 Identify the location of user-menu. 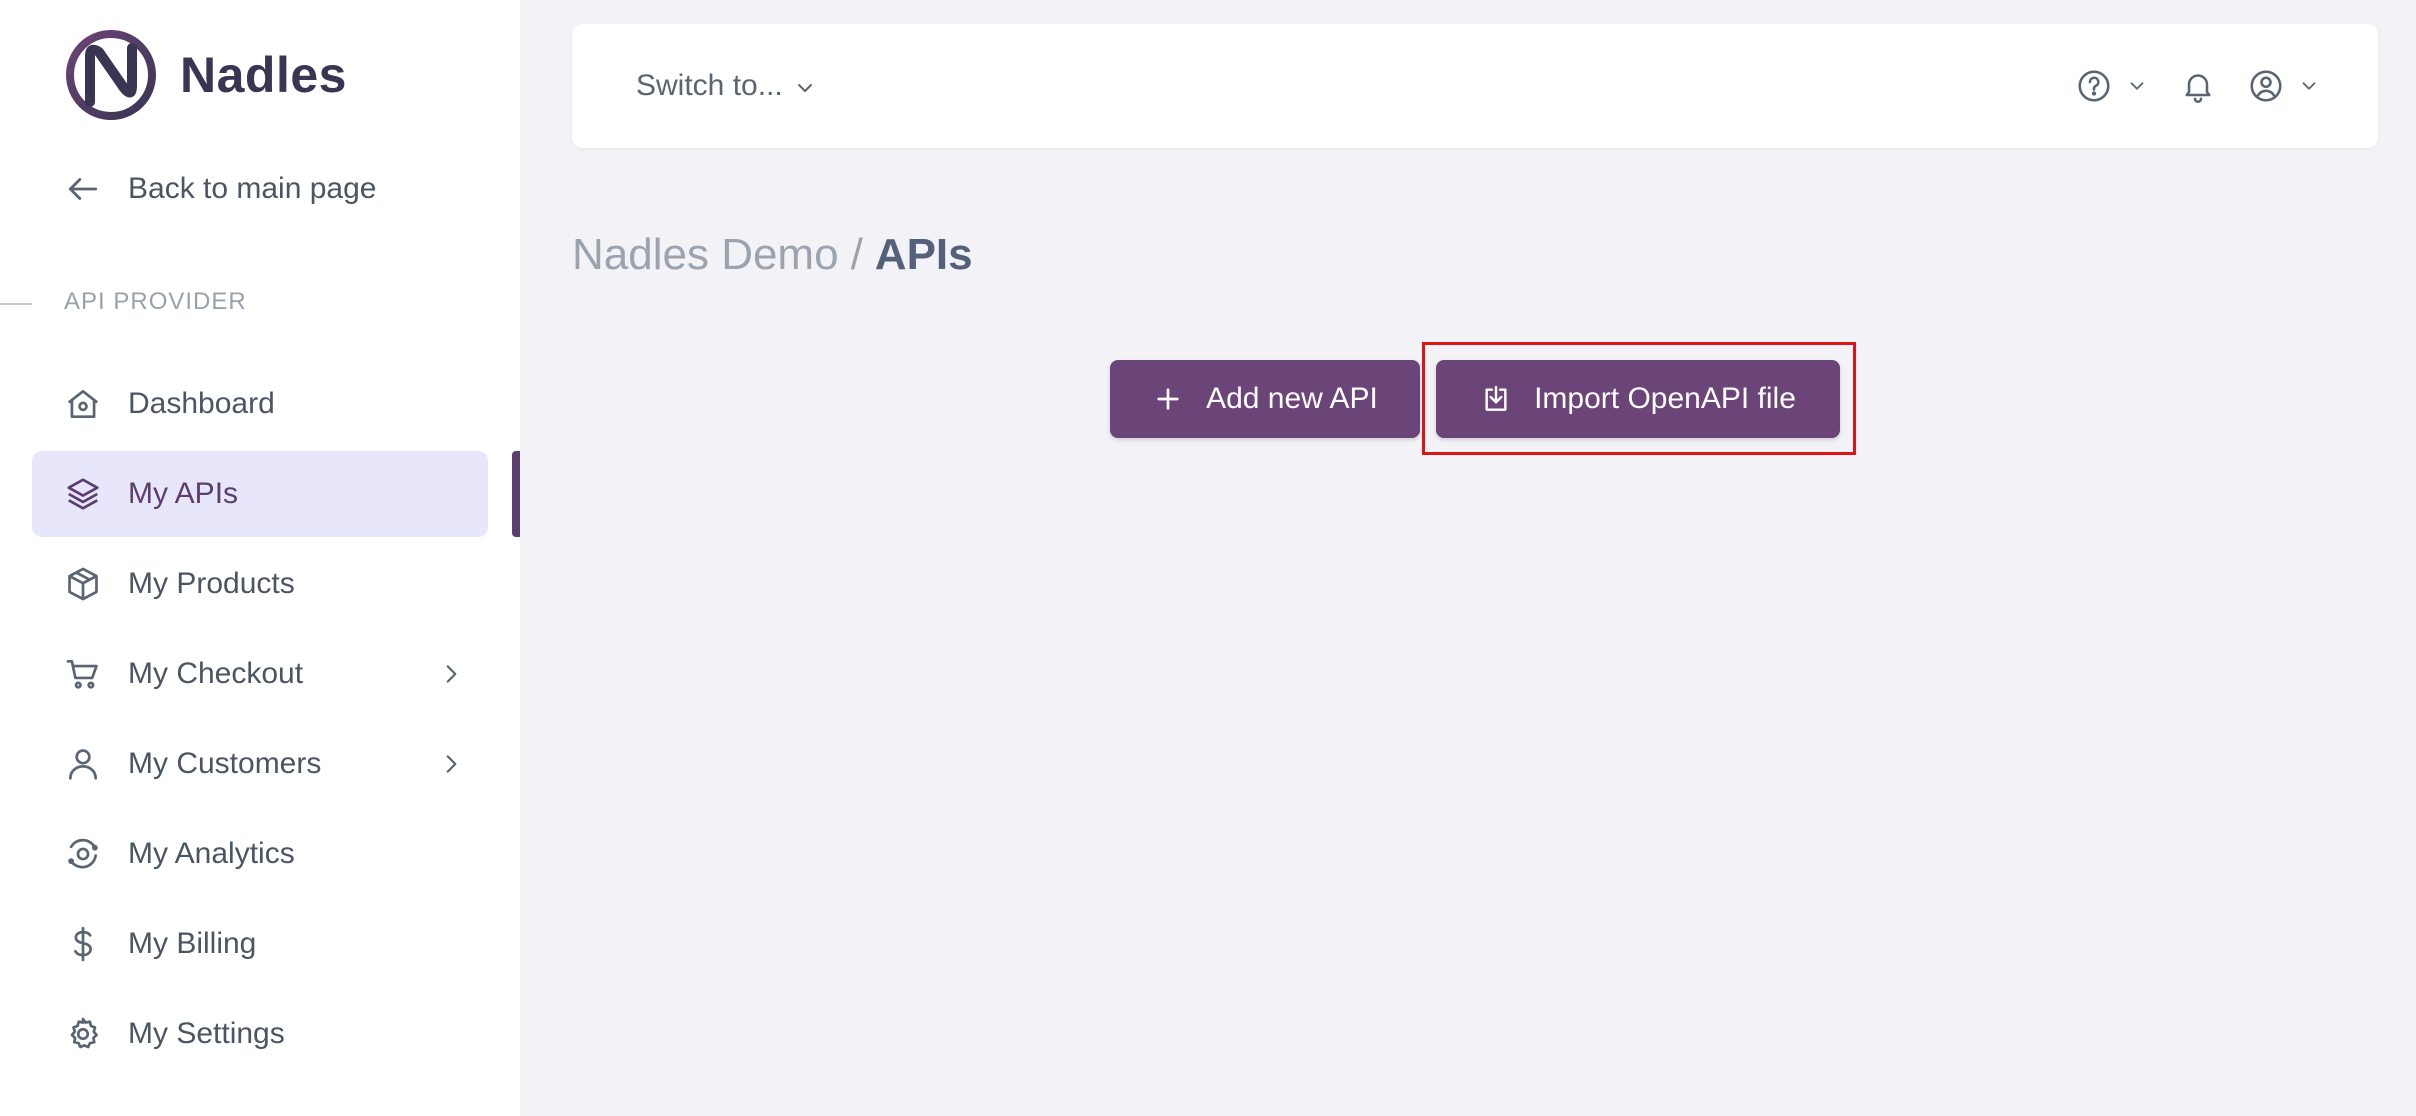
(2284, 86).